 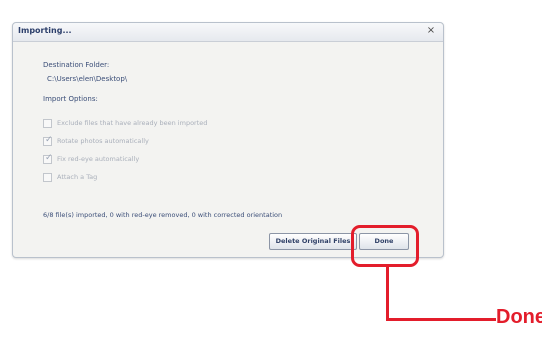 What do you see at coordinates (77, 177) in the screenshot?
I see `attach-tag-label: Attach a Tag` at bounding box center [77, 177].